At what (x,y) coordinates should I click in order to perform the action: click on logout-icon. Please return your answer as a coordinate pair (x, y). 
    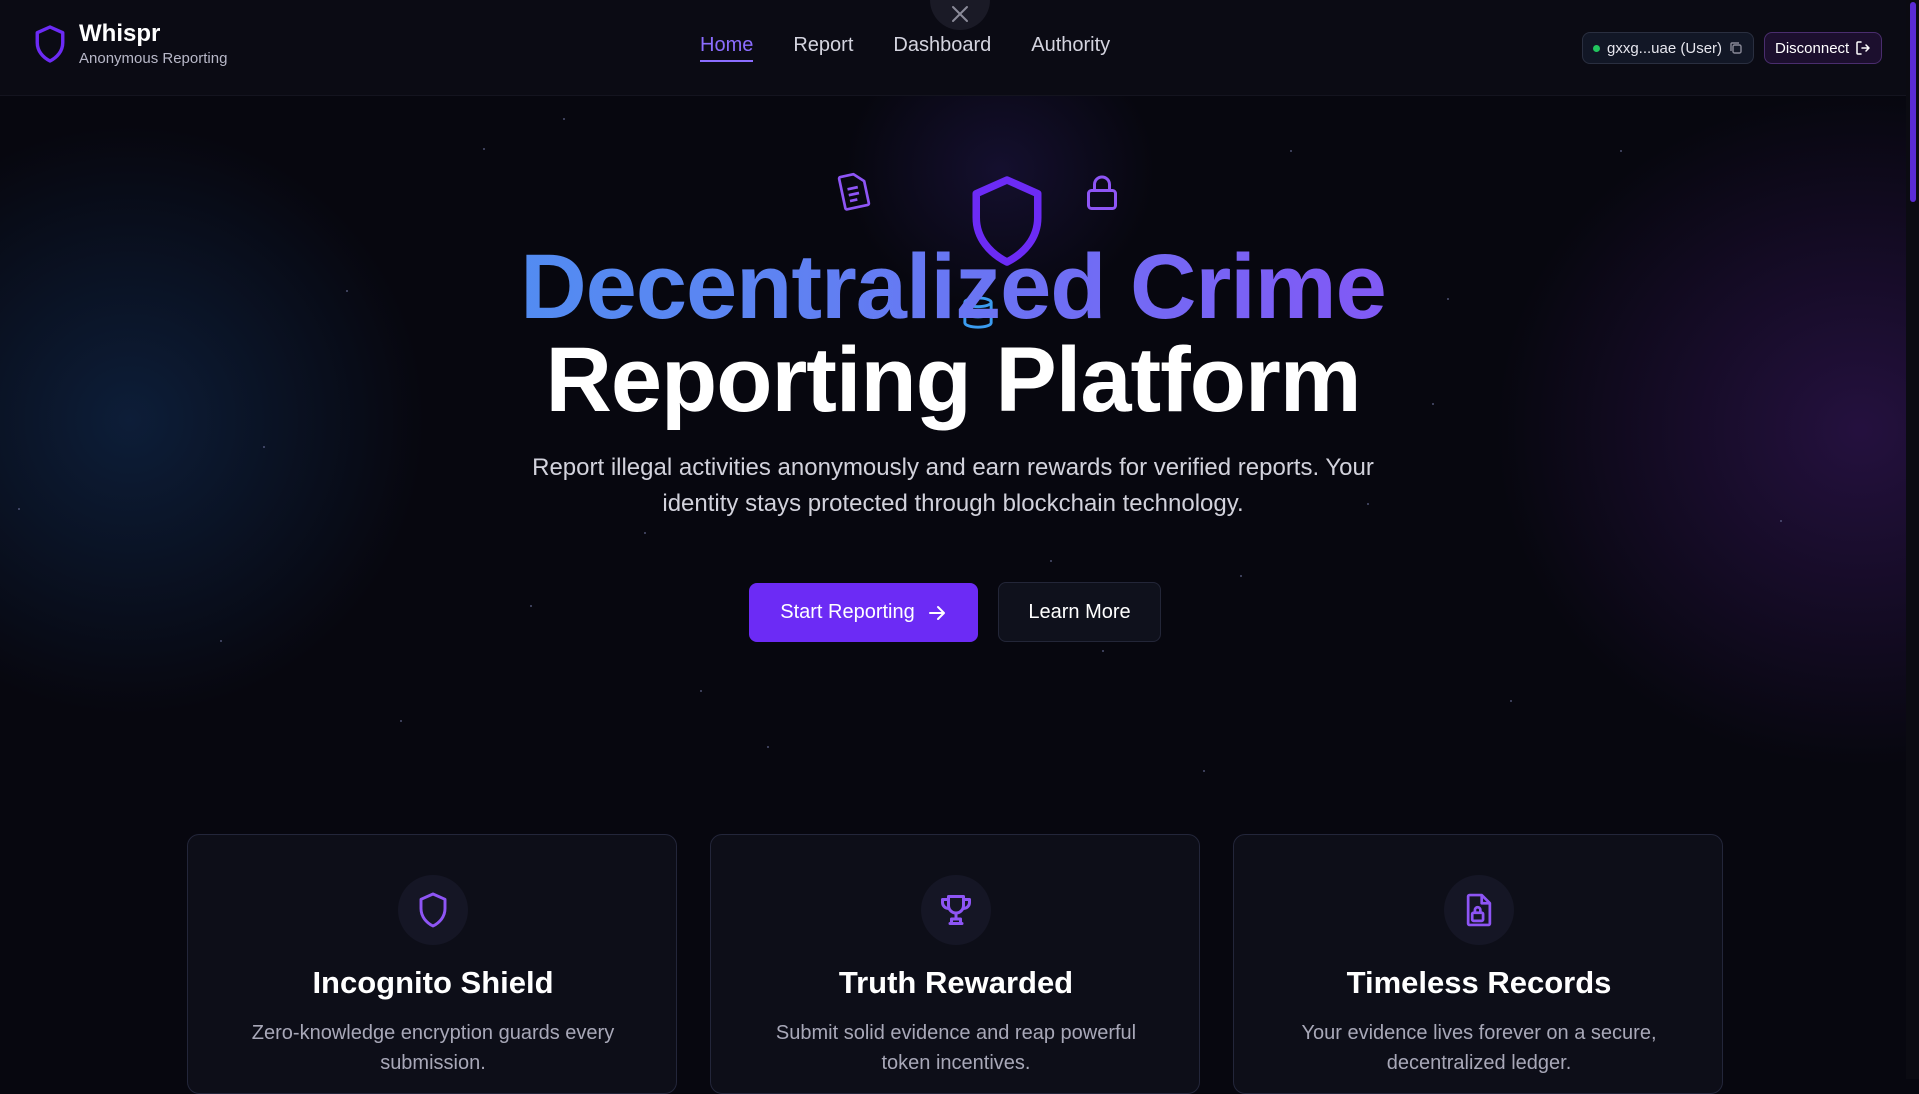
    Looking at the image, I should click on (1863, 48).